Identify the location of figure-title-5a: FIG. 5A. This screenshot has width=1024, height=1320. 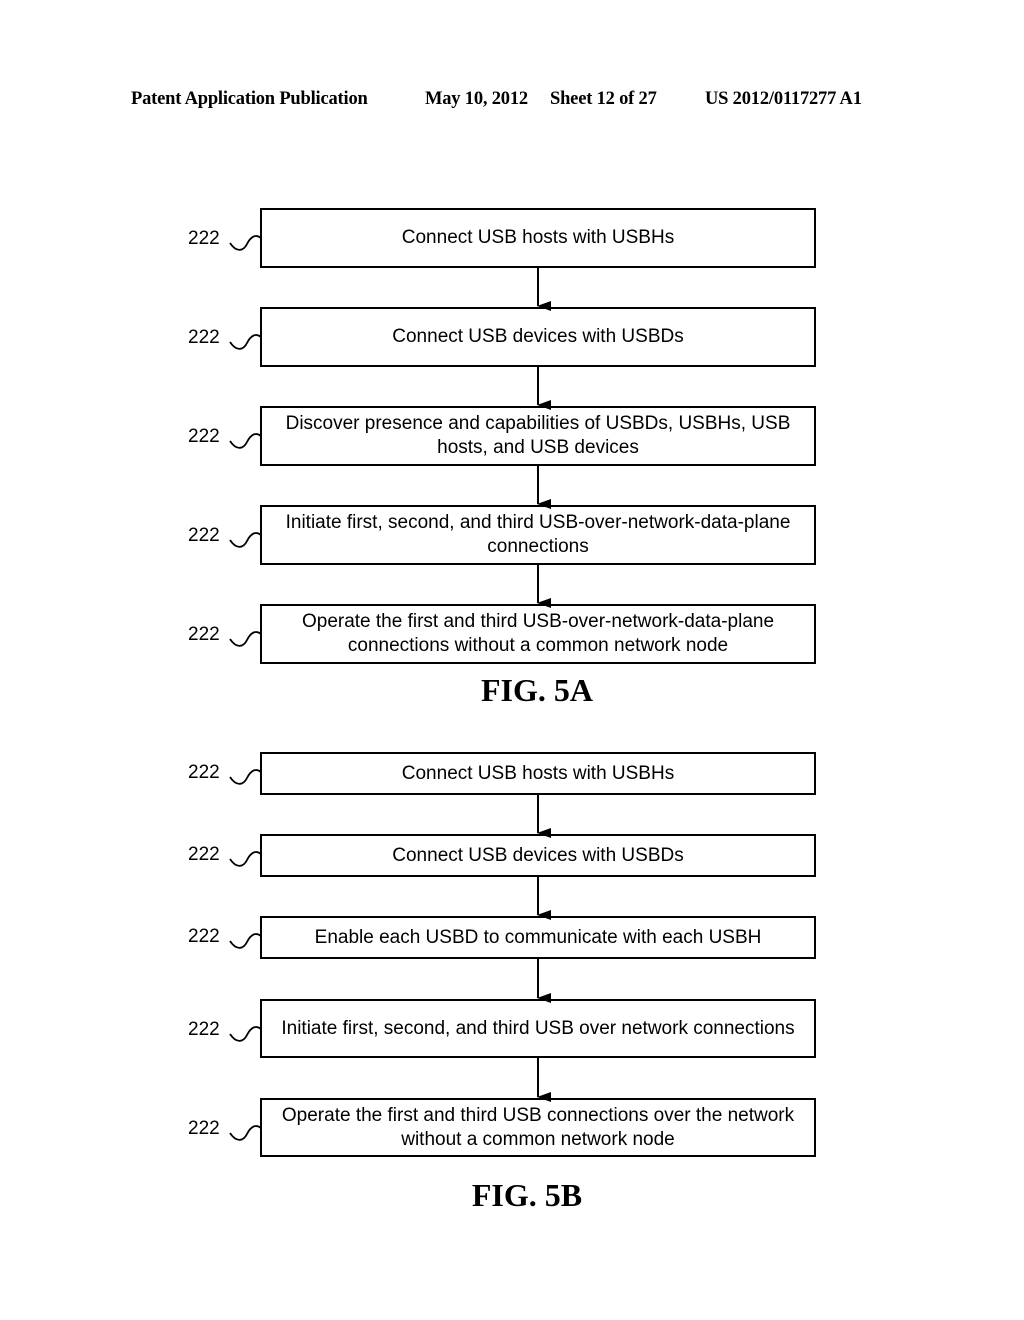
(537, 690).